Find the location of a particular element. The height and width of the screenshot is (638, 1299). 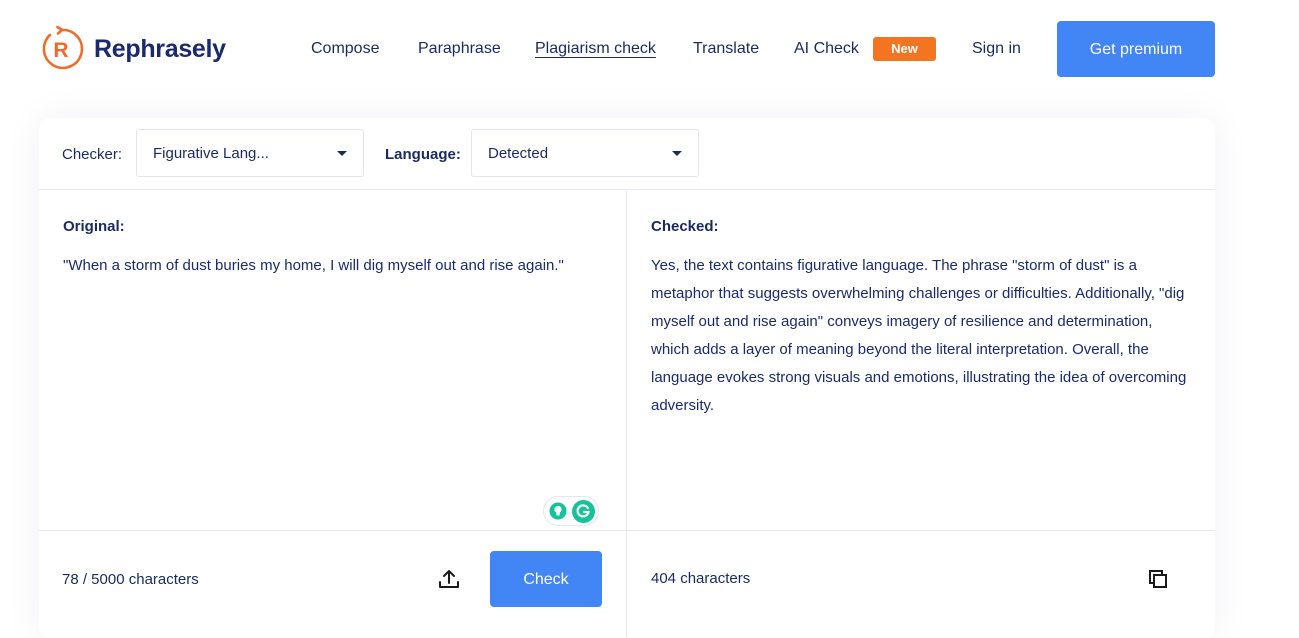

original-char-count: 78 / 5000 characters is located at coordinates (130, 579).